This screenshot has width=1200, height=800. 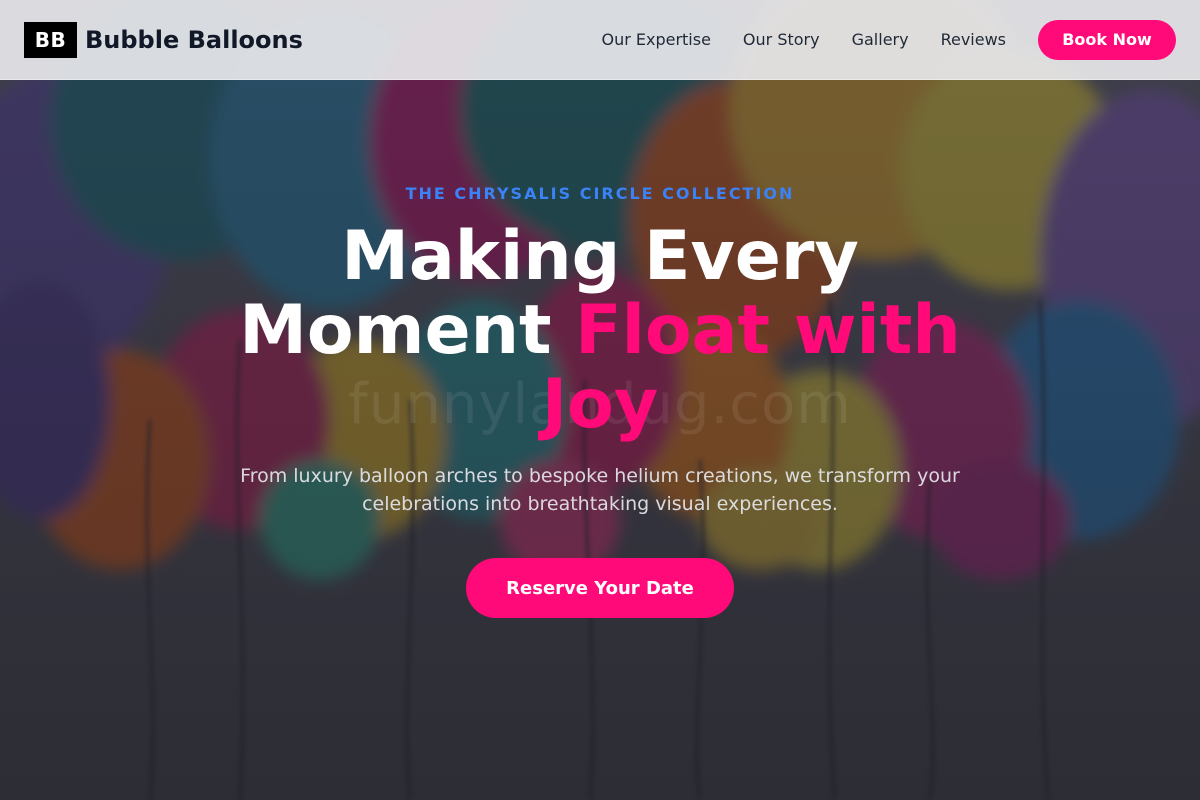 What do you see at coordinates (600, 193) in the screenshot?
I see `hero-eyebrow: THE CHRYSALIS CIRCLE COLLECTION` at bounding box center [600, 193].